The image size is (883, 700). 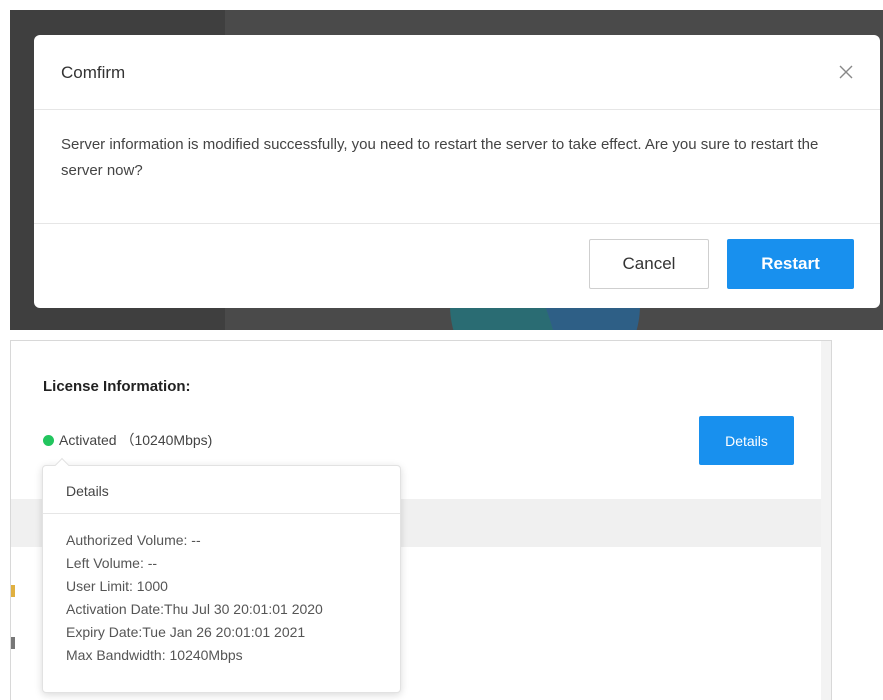 I want to click on list-item: Activation Date:Thu Jul 30 20:01:01 2020, so click(x=194, y=609).